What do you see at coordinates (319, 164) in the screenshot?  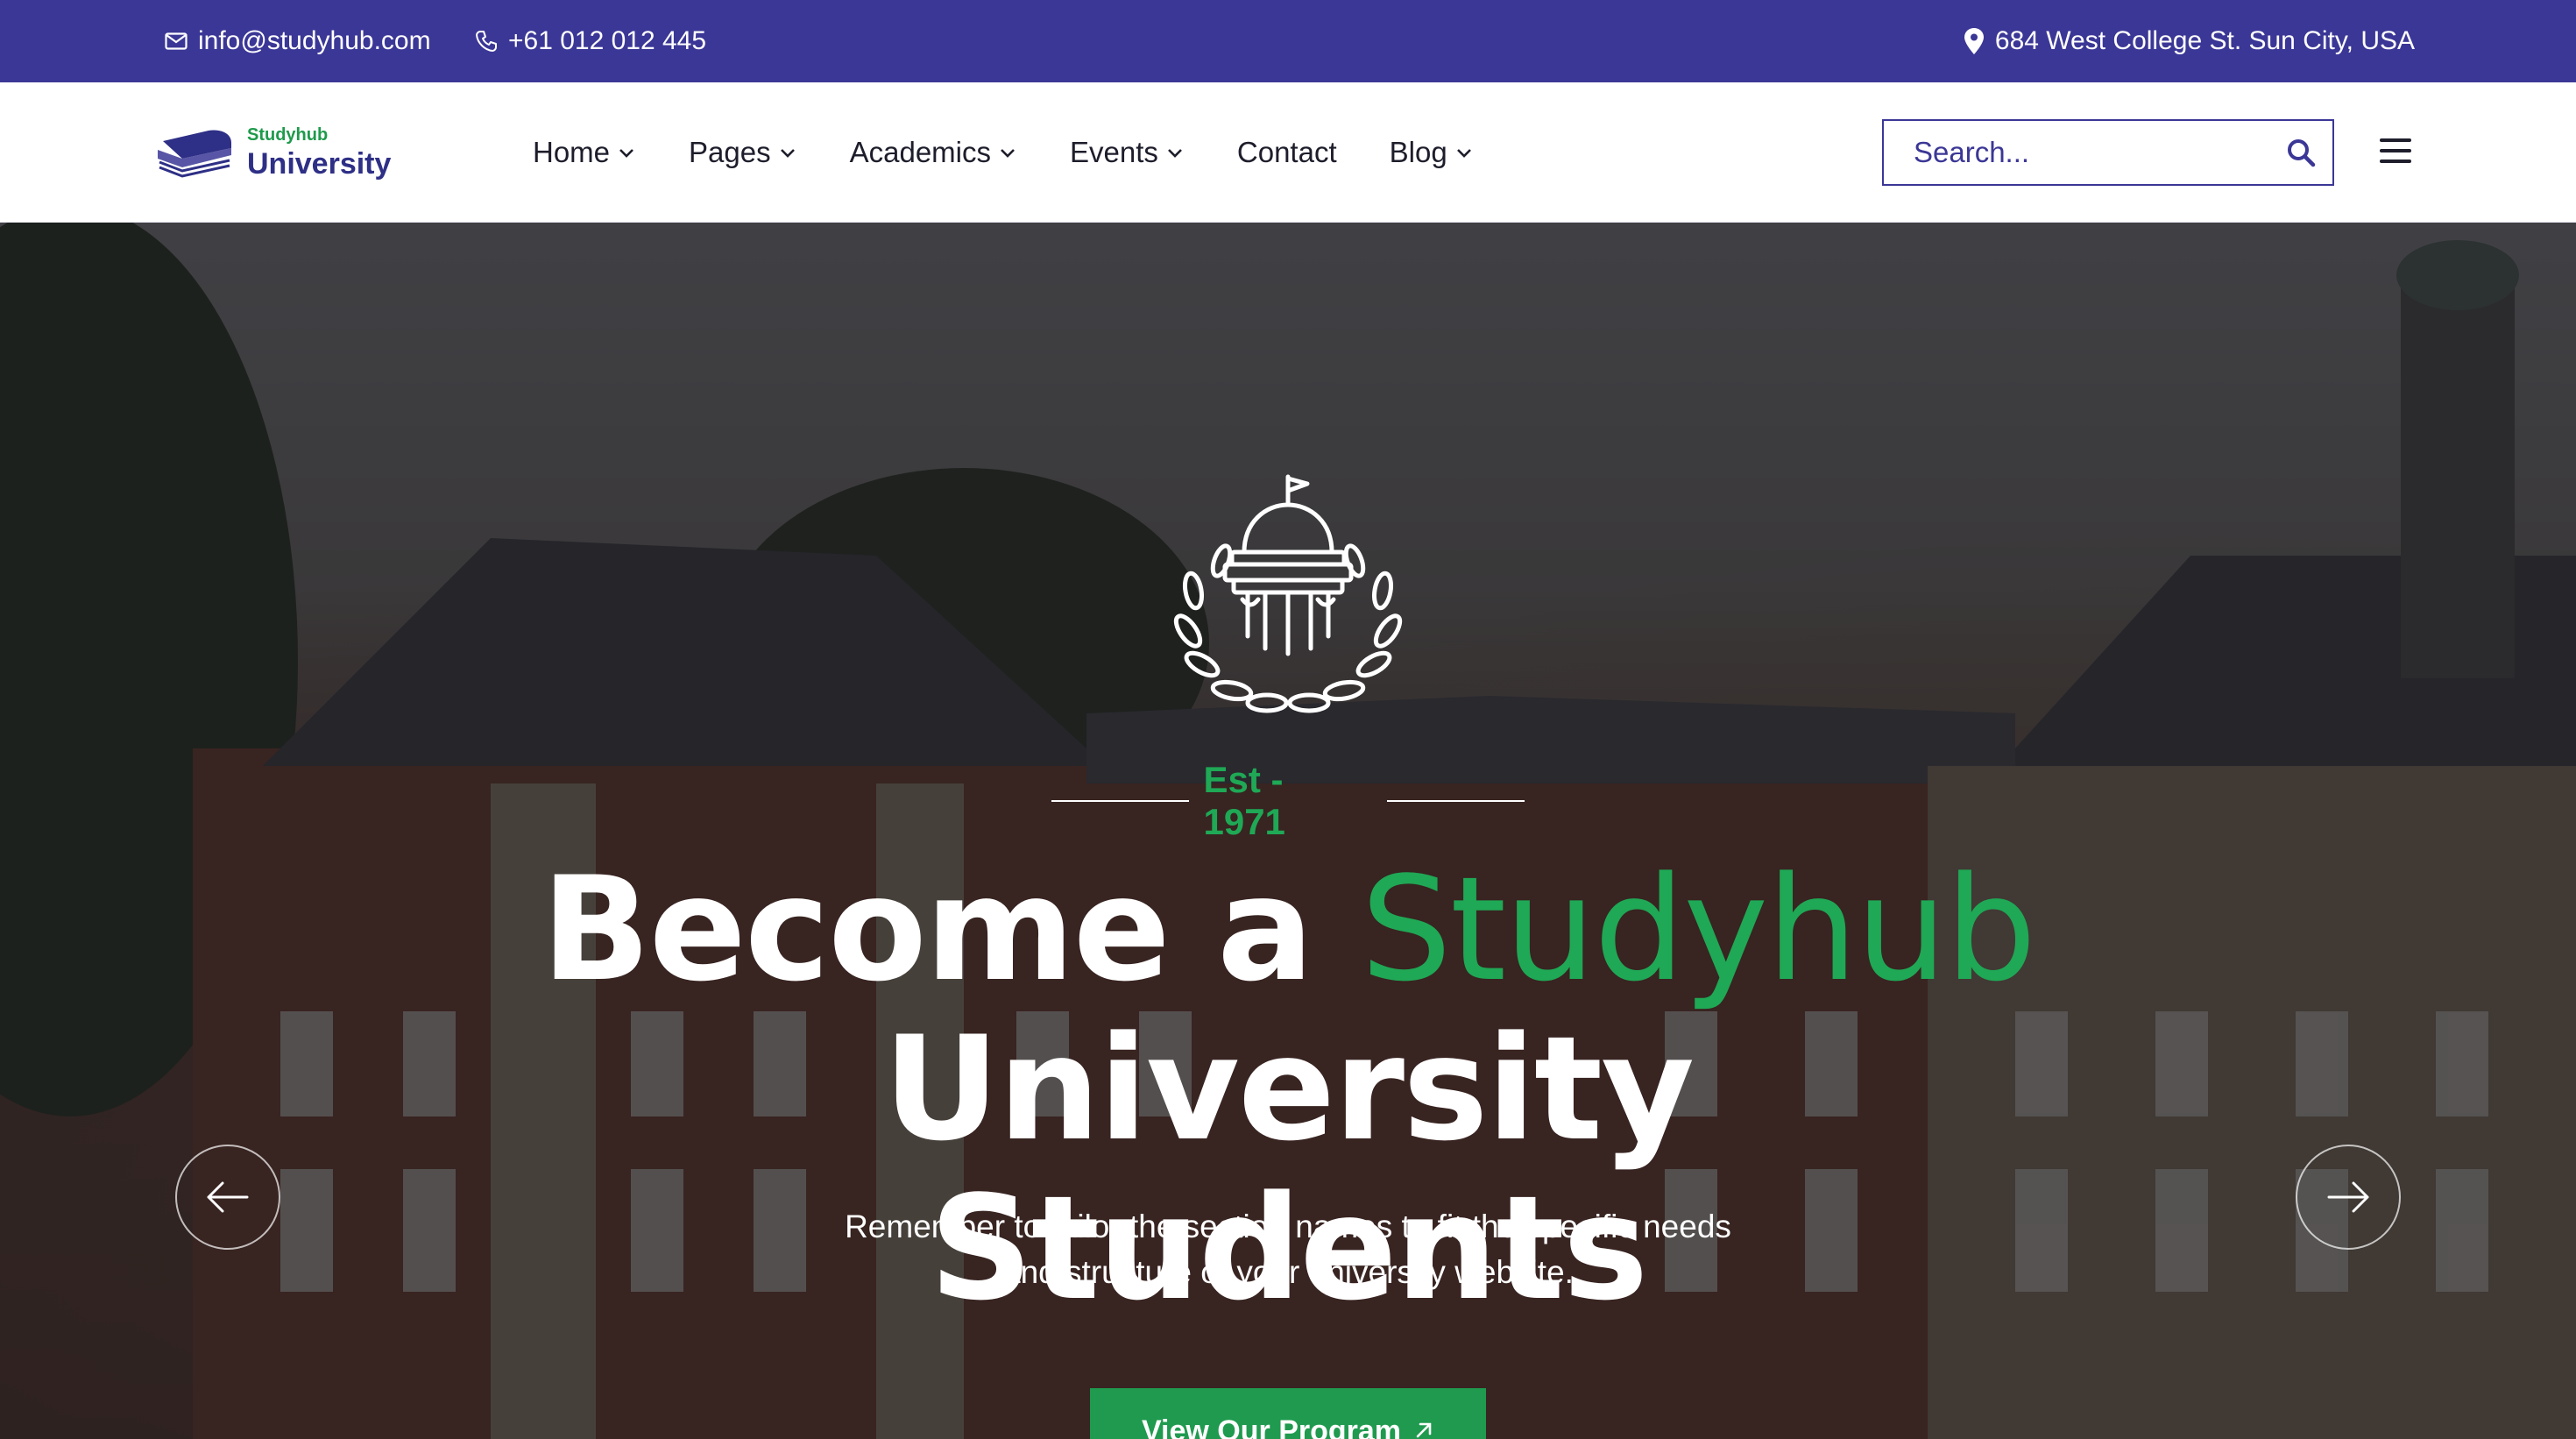 I see `logo-big-text: University` at bounding box center [319, 164].